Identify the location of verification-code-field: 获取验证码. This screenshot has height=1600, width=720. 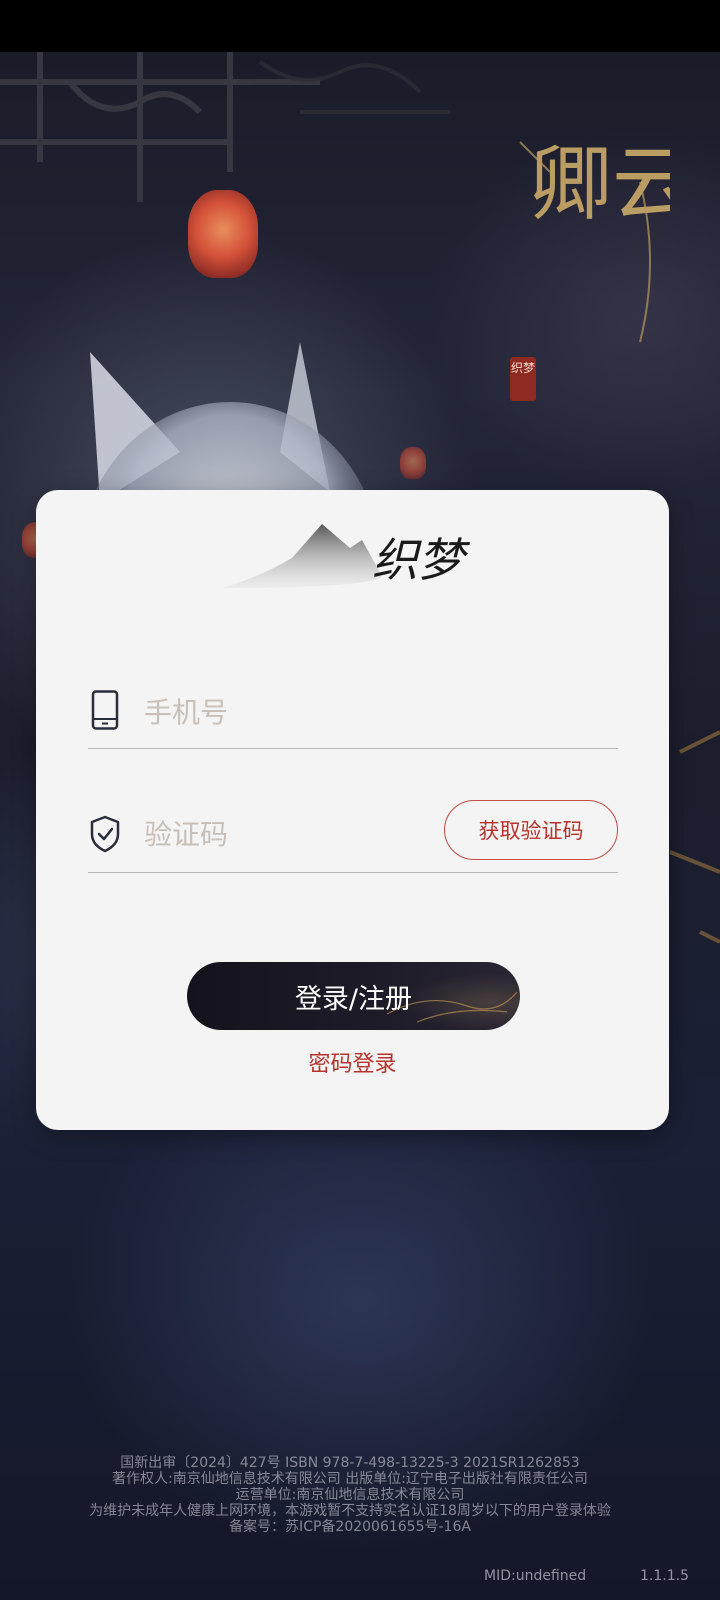
(353, 831).